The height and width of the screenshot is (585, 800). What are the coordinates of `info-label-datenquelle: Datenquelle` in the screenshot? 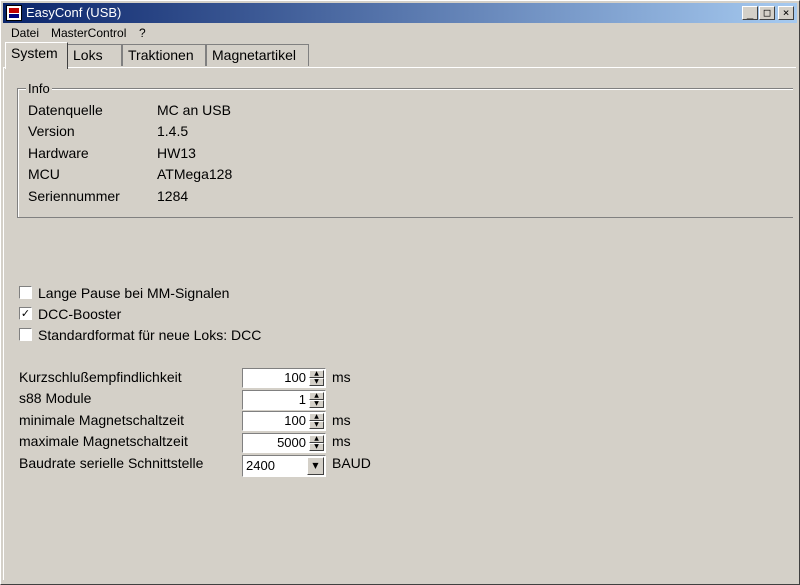 It's located at (65, 110).